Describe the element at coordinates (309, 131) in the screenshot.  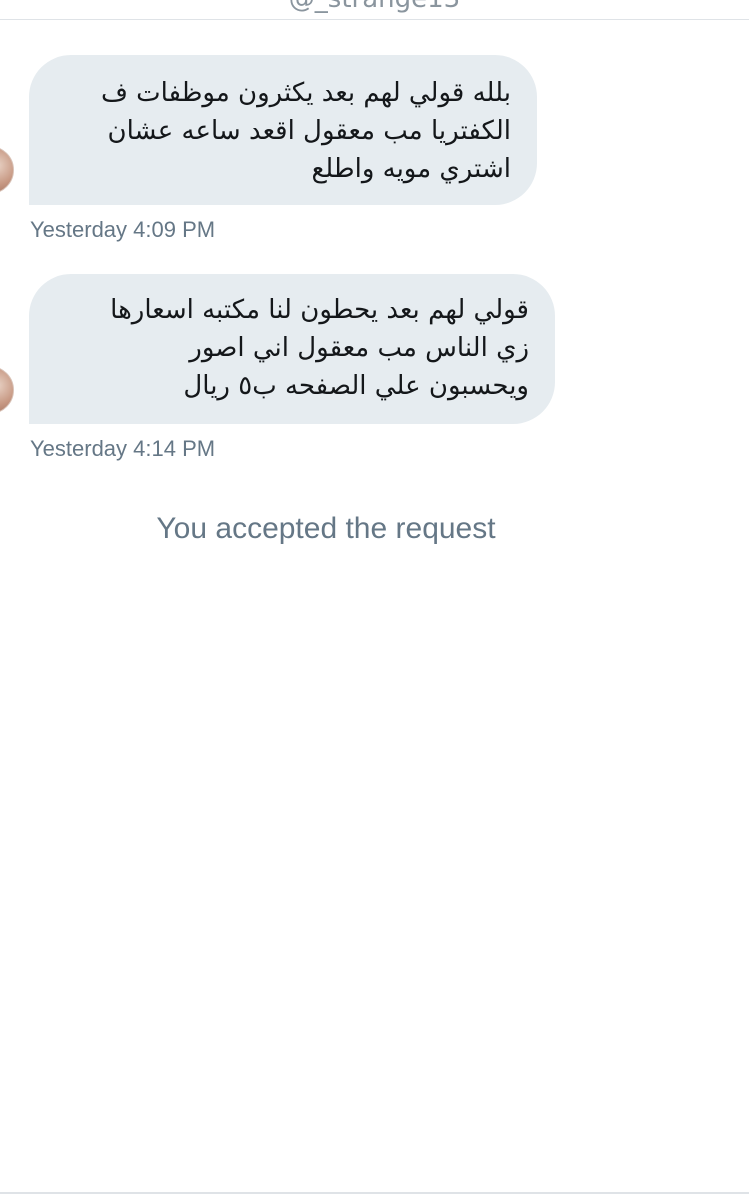
I see `message-text-line: الكفتريا مب معقول اقعد ساعه عشان` at that location.